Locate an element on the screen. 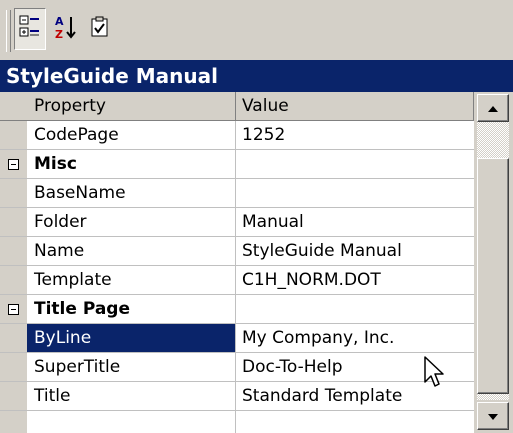 This screenshot has width=513, height=433. alphabetical-sort-icon: A Z is located at coordinates (66, 29).